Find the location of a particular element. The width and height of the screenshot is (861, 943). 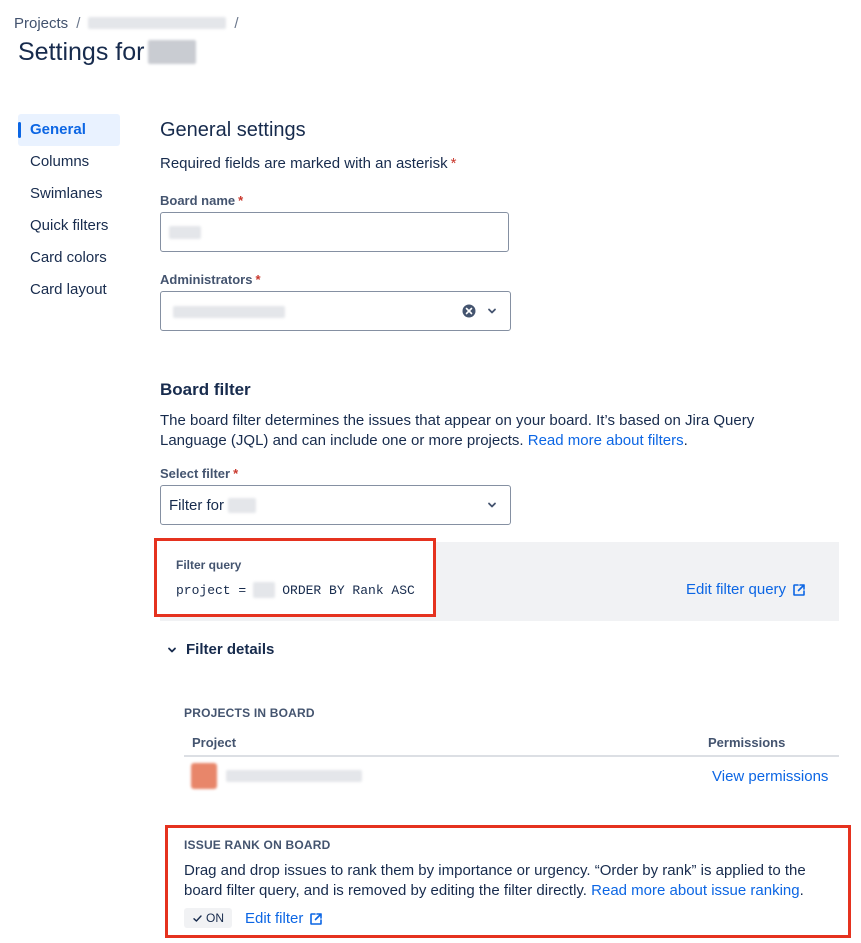

edit-filter-query-link: Edit filter query is located at coordinates (746, 589).